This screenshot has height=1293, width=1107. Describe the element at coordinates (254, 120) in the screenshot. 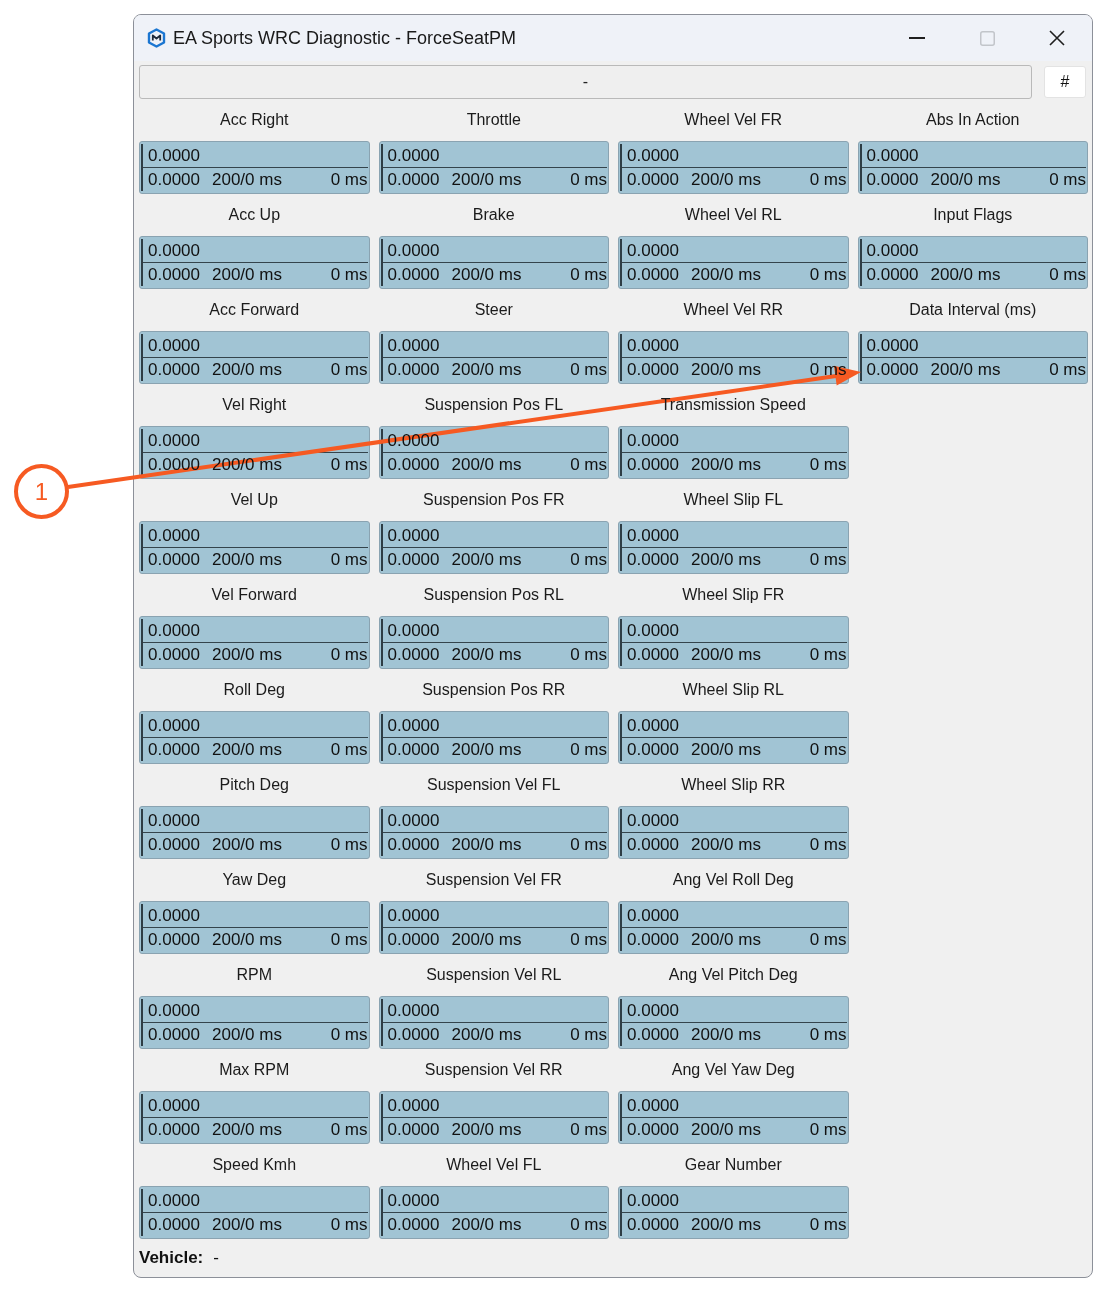

I see `gauge-title: Acc Right` at that location.